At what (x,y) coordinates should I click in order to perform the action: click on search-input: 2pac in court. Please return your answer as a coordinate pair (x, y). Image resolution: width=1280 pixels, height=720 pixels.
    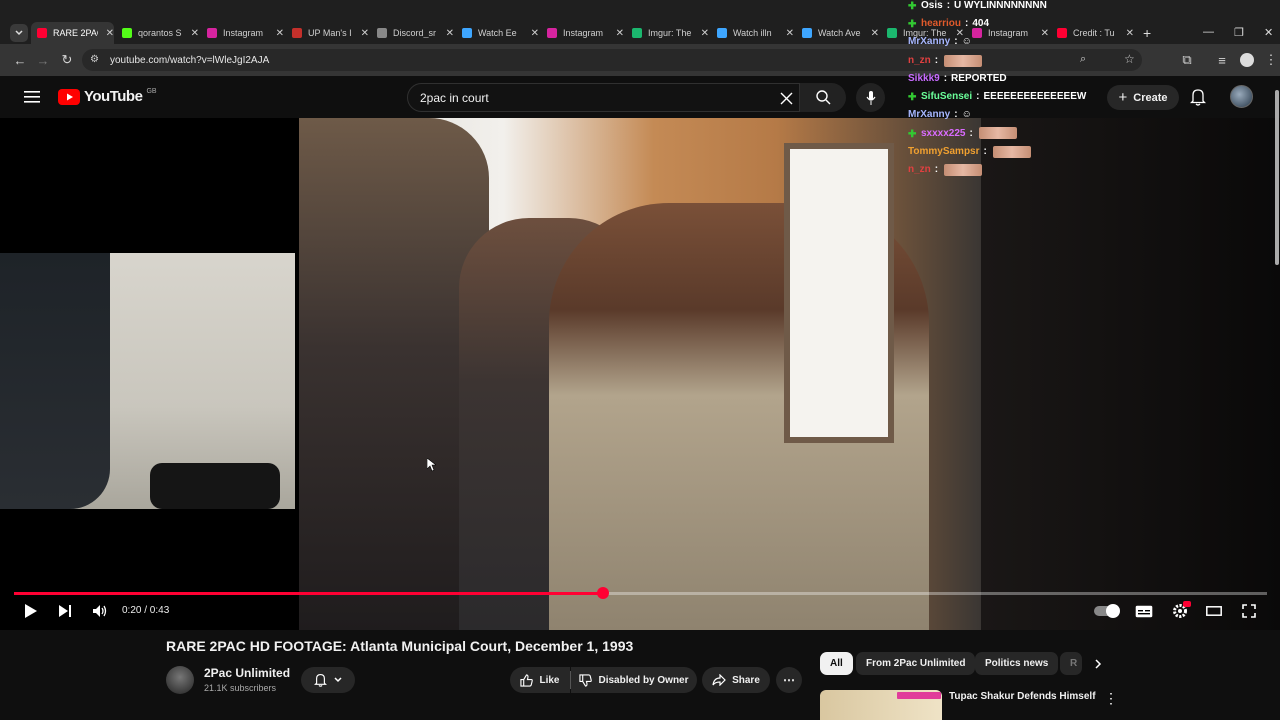
    Looking at the image, I should click on (603, 97).